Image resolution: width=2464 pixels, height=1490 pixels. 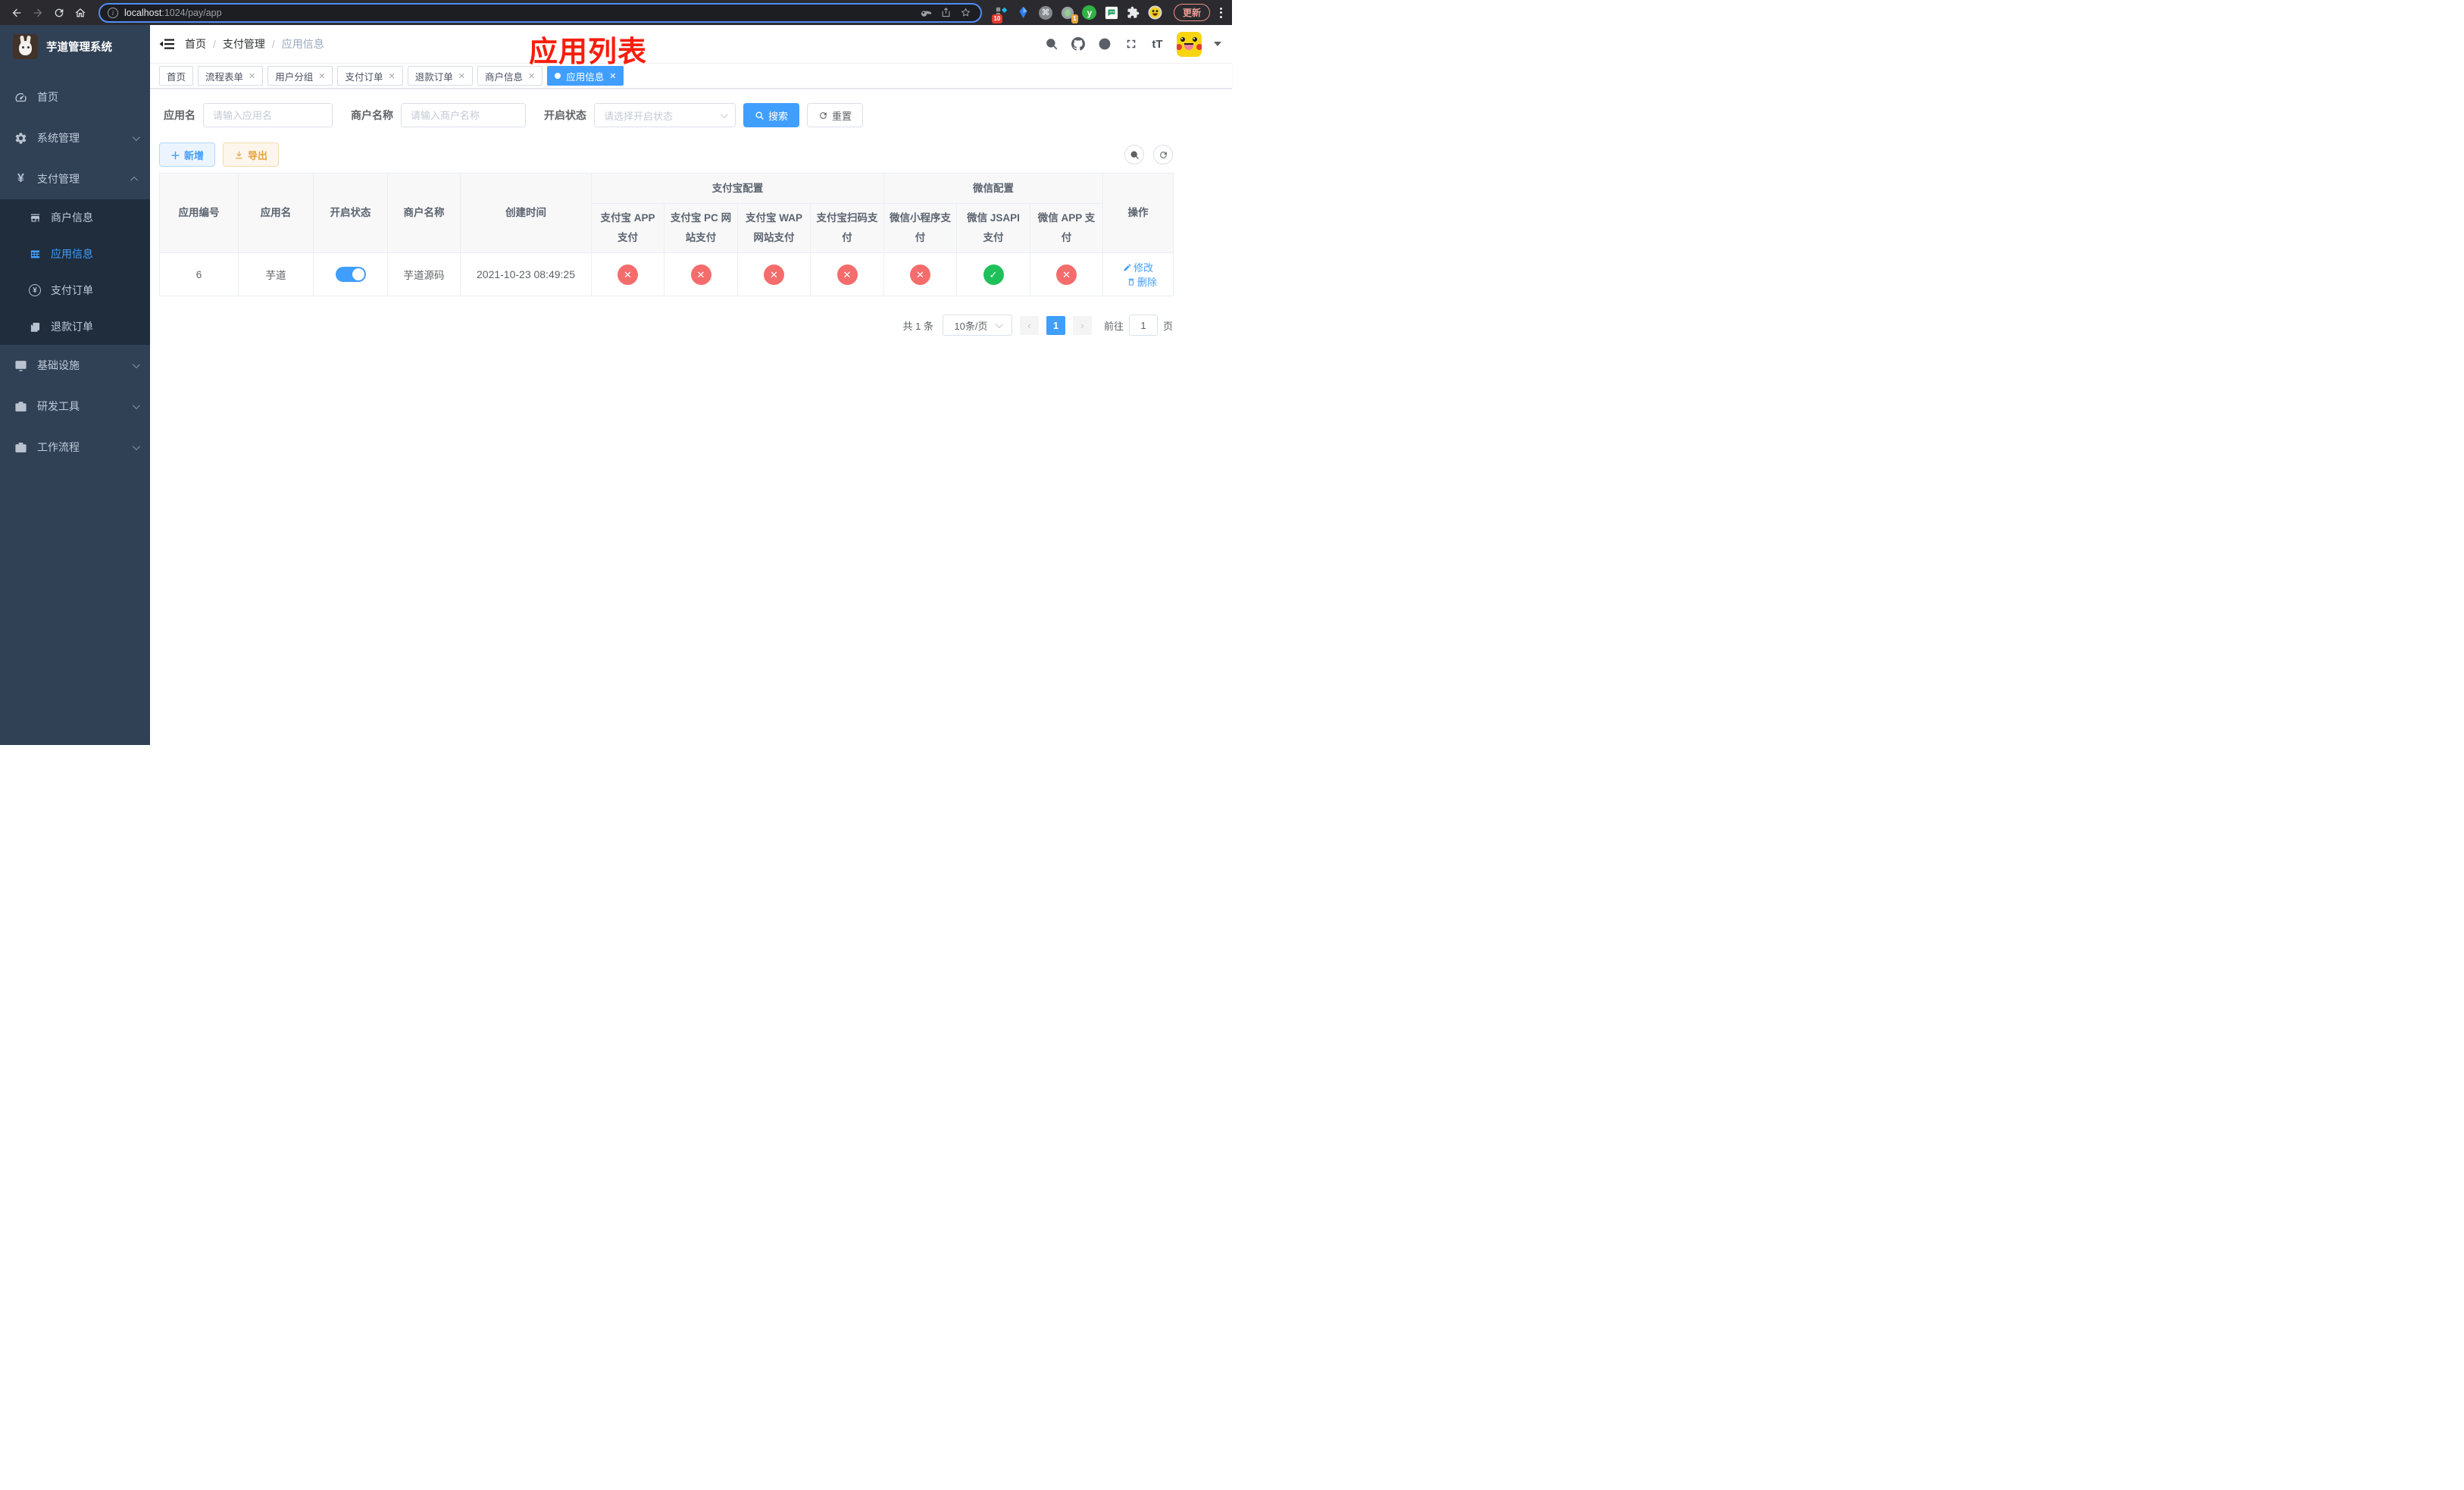 What do you see at coordinates (1142, 282) in the screenshot?
I see `delete-button: 删除` at bounding box center [1142, 282].